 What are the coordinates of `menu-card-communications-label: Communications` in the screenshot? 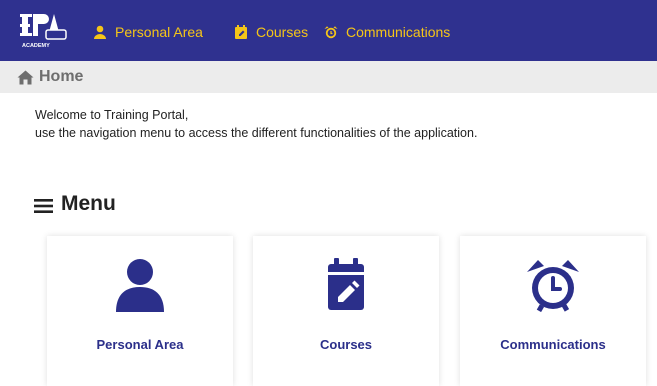 It's located at (553, 344).